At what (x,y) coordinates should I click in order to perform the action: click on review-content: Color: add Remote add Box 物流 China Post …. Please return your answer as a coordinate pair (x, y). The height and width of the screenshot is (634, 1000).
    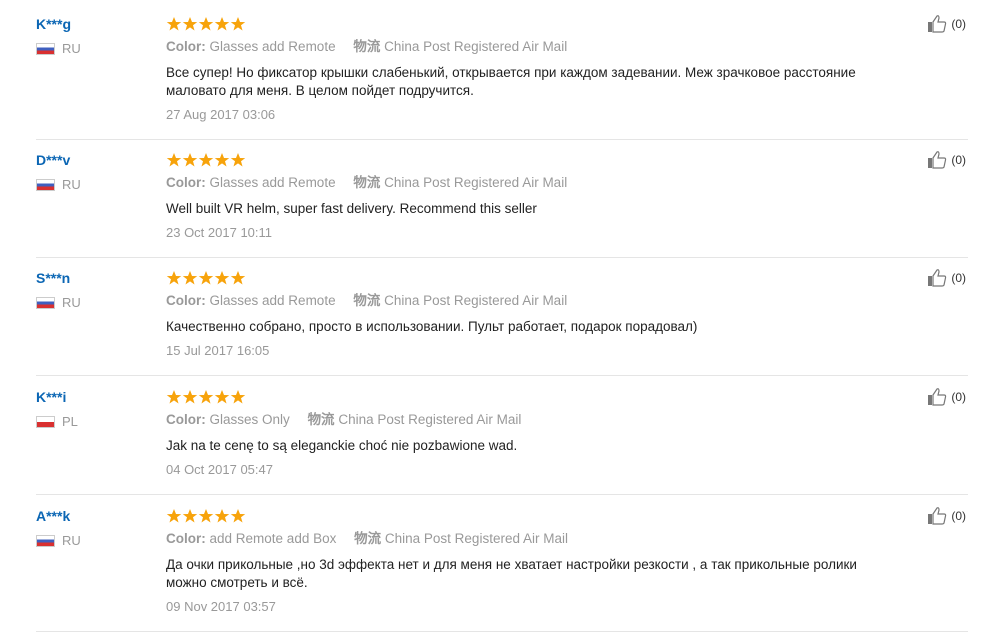
    Looking at the image, I should click on (526, 561).